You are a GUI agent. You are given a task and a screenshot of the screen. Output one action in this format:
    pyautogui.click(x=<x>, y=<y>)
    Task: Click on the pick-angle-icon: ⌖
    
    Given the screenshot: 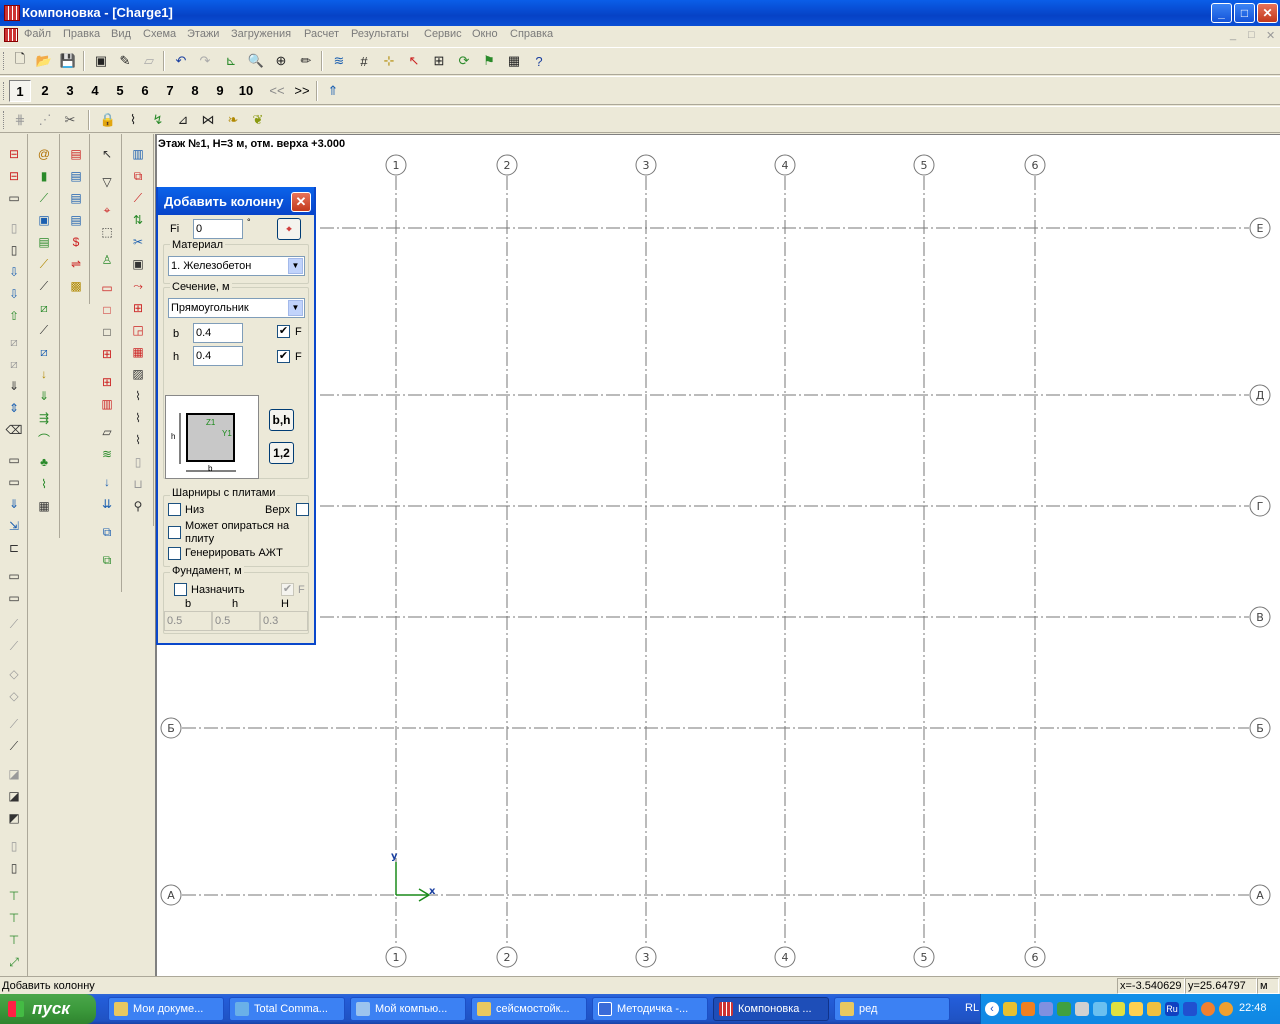 What is the action you would take?
    pyautogui.click(x=289, y=229)
    